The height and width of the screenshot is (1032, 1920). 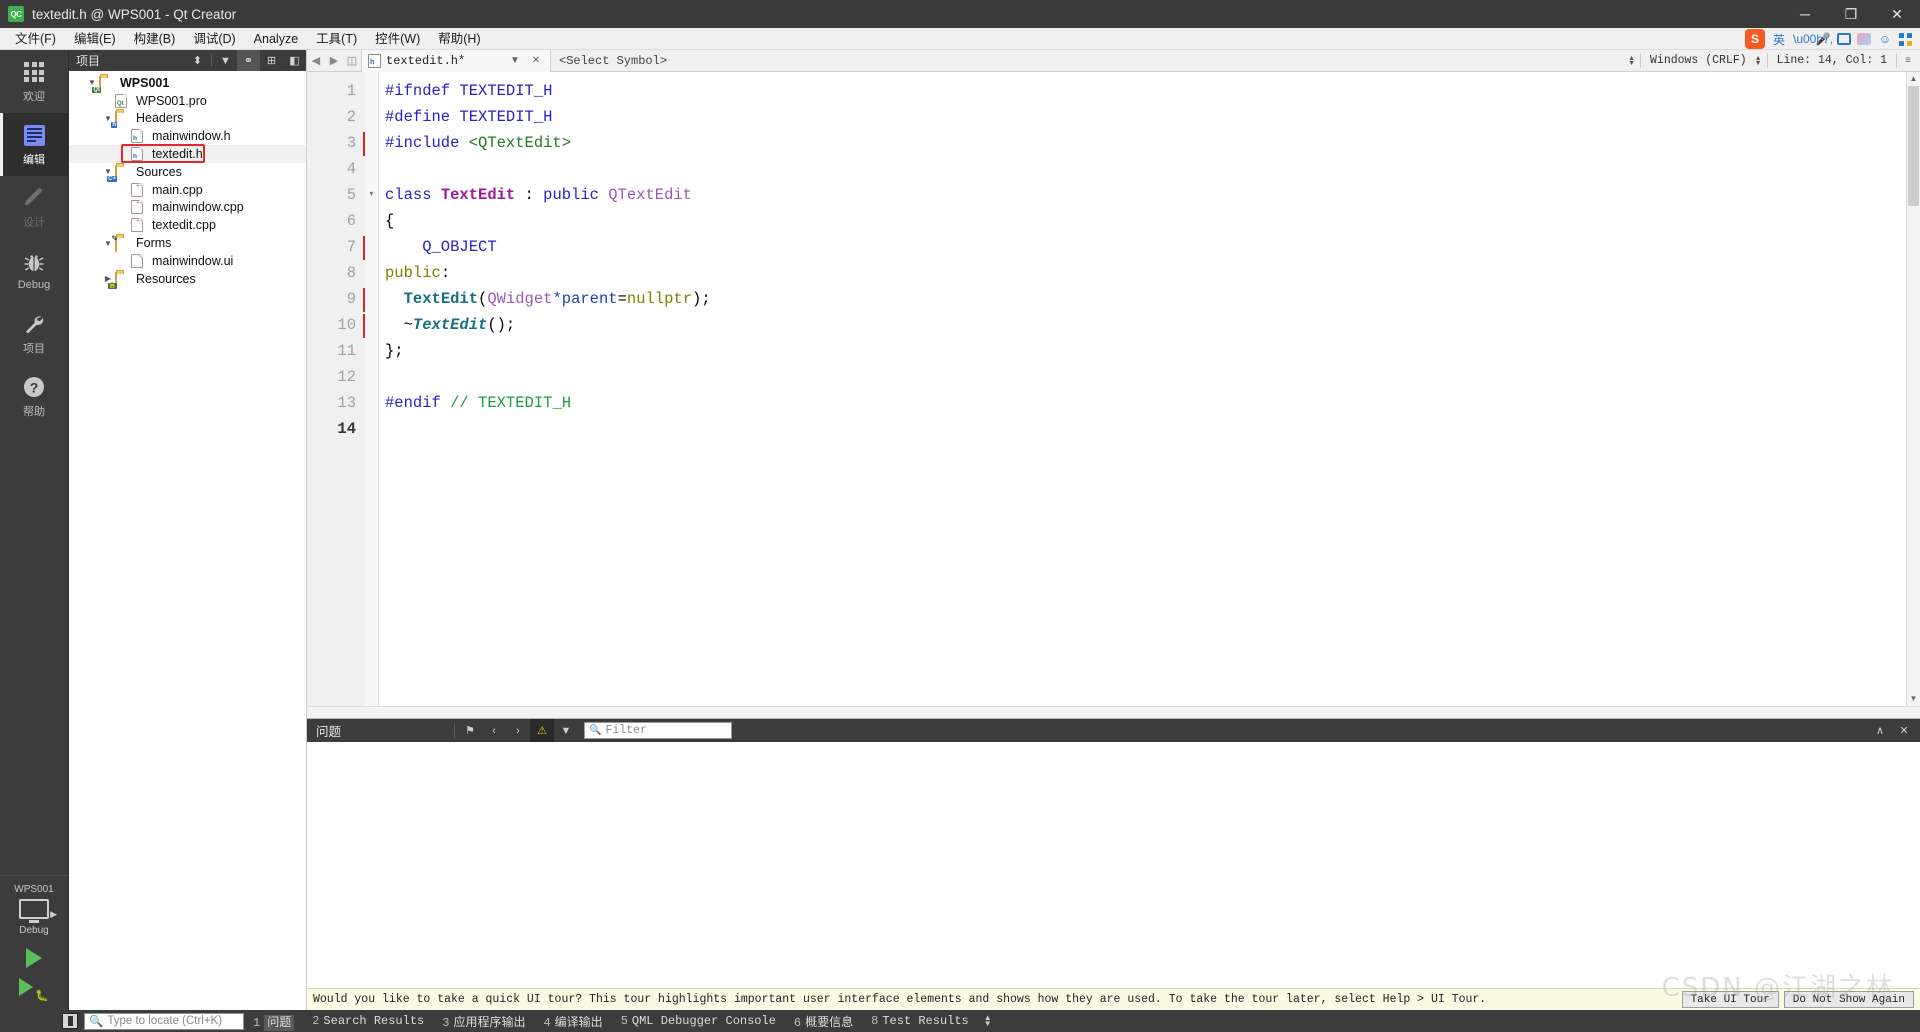 What do you see at coordinates (397, 39) in the screenshot?
I see `menu-window: 控件(W)` at bounding box center [397, 39].